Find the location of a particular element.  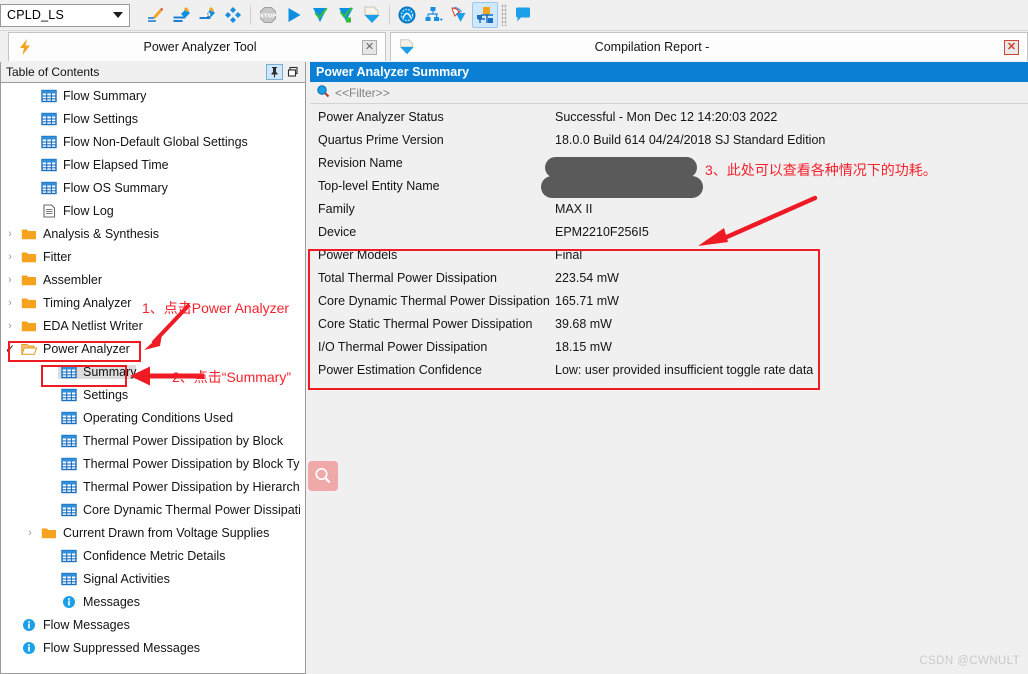

toc-item-label: Thermal Power Dissipation by Hierarchy is located at coordinates (191, 486).